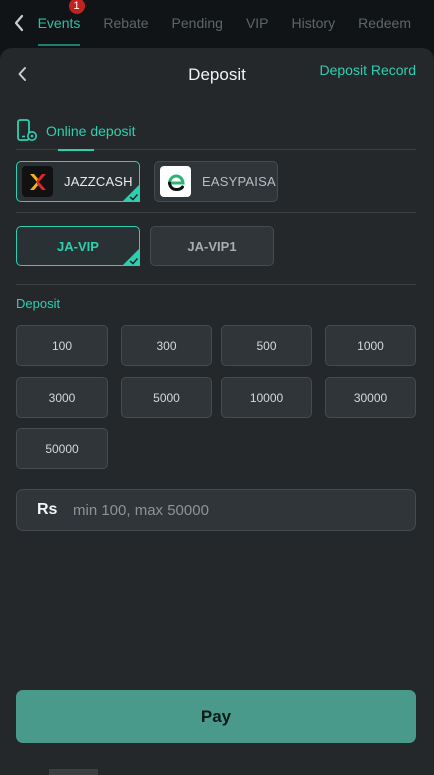 The image size is (434, 775). I want to click on tab-history: History, so click(314, 23).